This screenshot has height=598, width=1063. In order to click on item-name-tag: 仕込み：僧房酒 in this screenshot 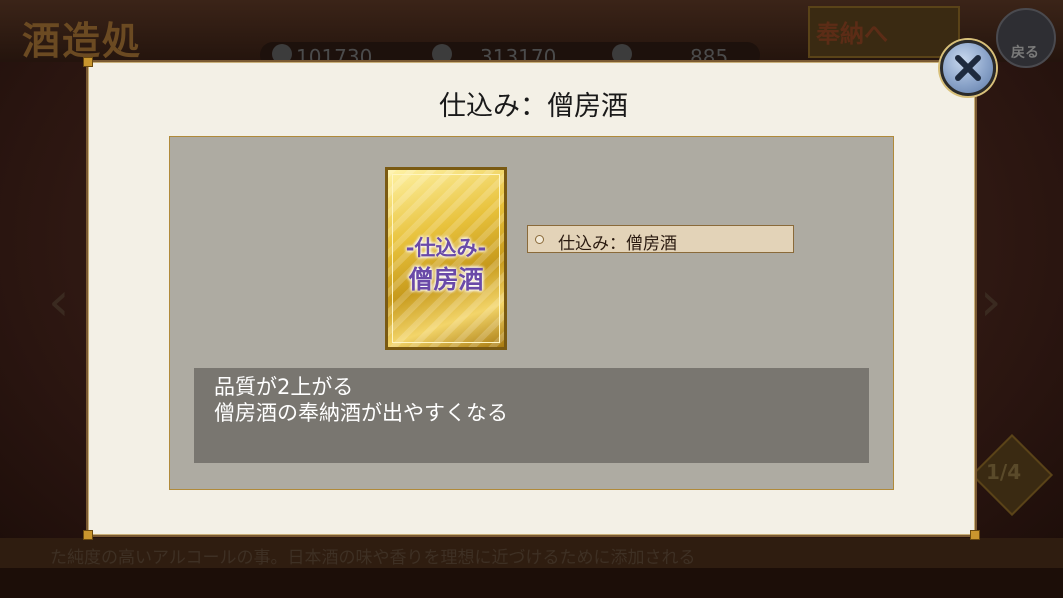, I will do `click(660, 239)`.